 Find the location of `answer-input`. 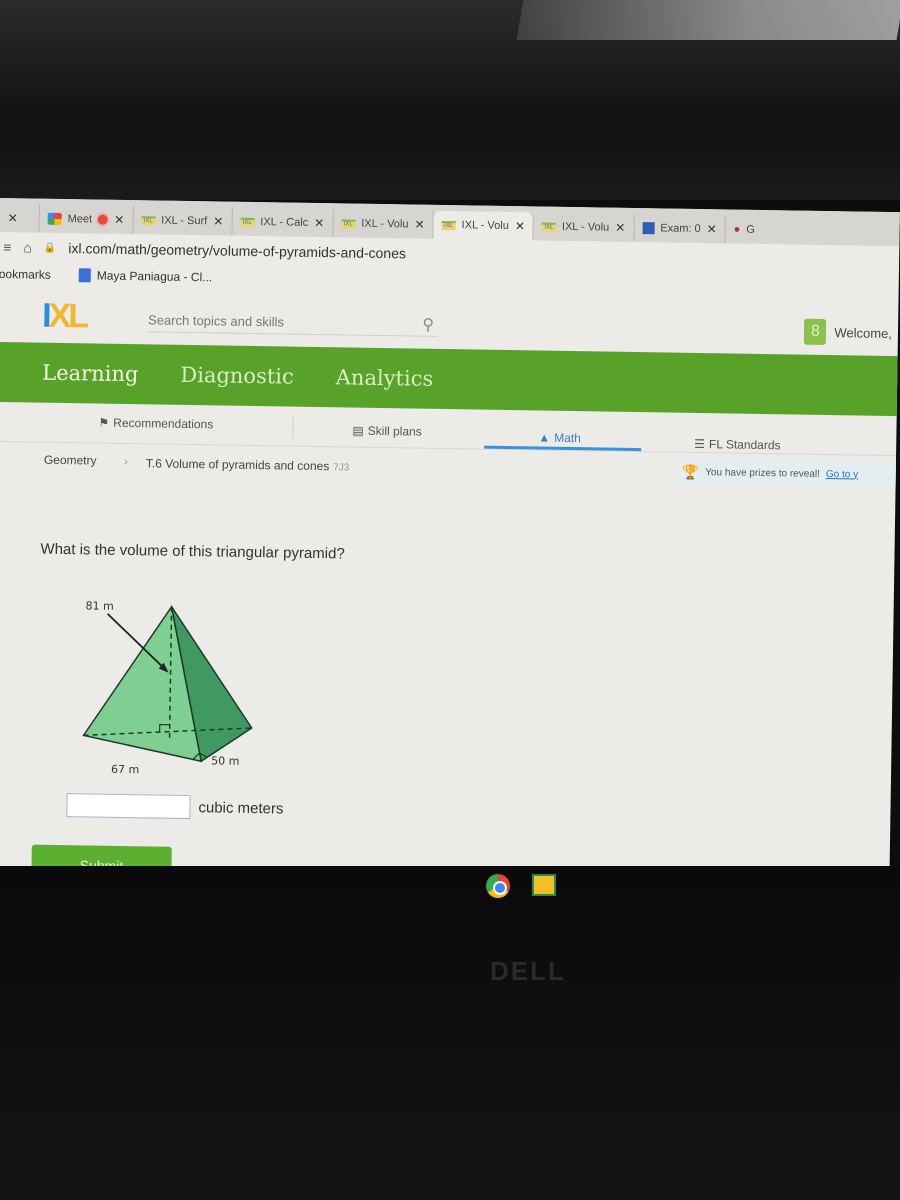

answer-input is located at coordinates (128, 806).